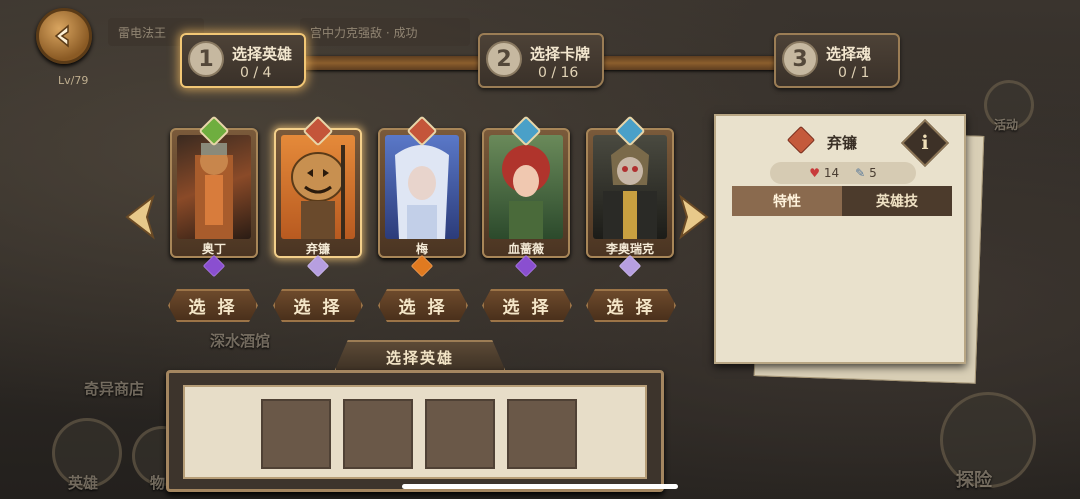 Image resolution: width=1080 pixels, height=499 pixels. I want to click on selected-heroes-title: 选择英雄, so click(420, 356).